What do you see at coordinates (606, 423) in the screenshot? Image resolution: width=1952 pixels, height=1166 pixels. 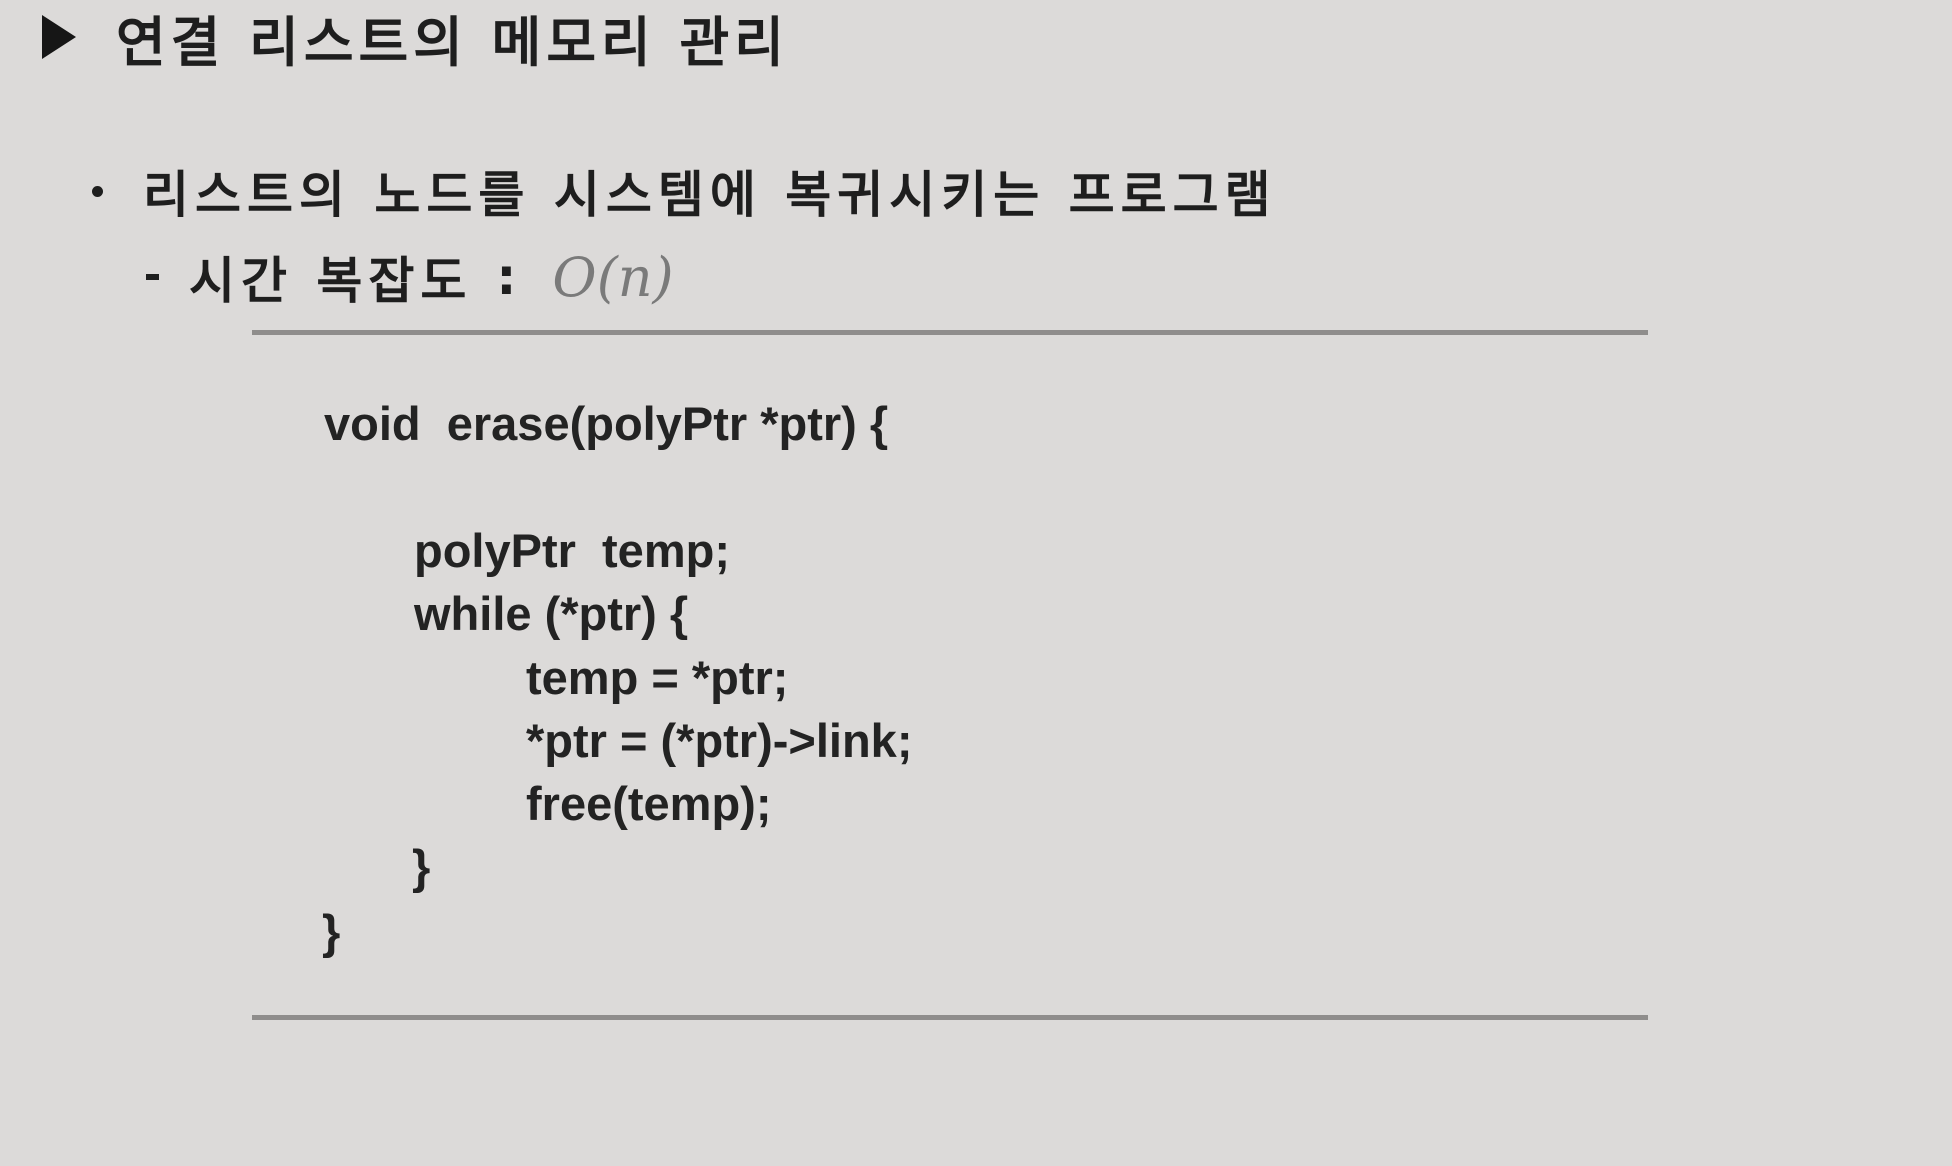 I see `code-line: void erase(polyPtr *ptr) {` at bounding box center [606, 423].